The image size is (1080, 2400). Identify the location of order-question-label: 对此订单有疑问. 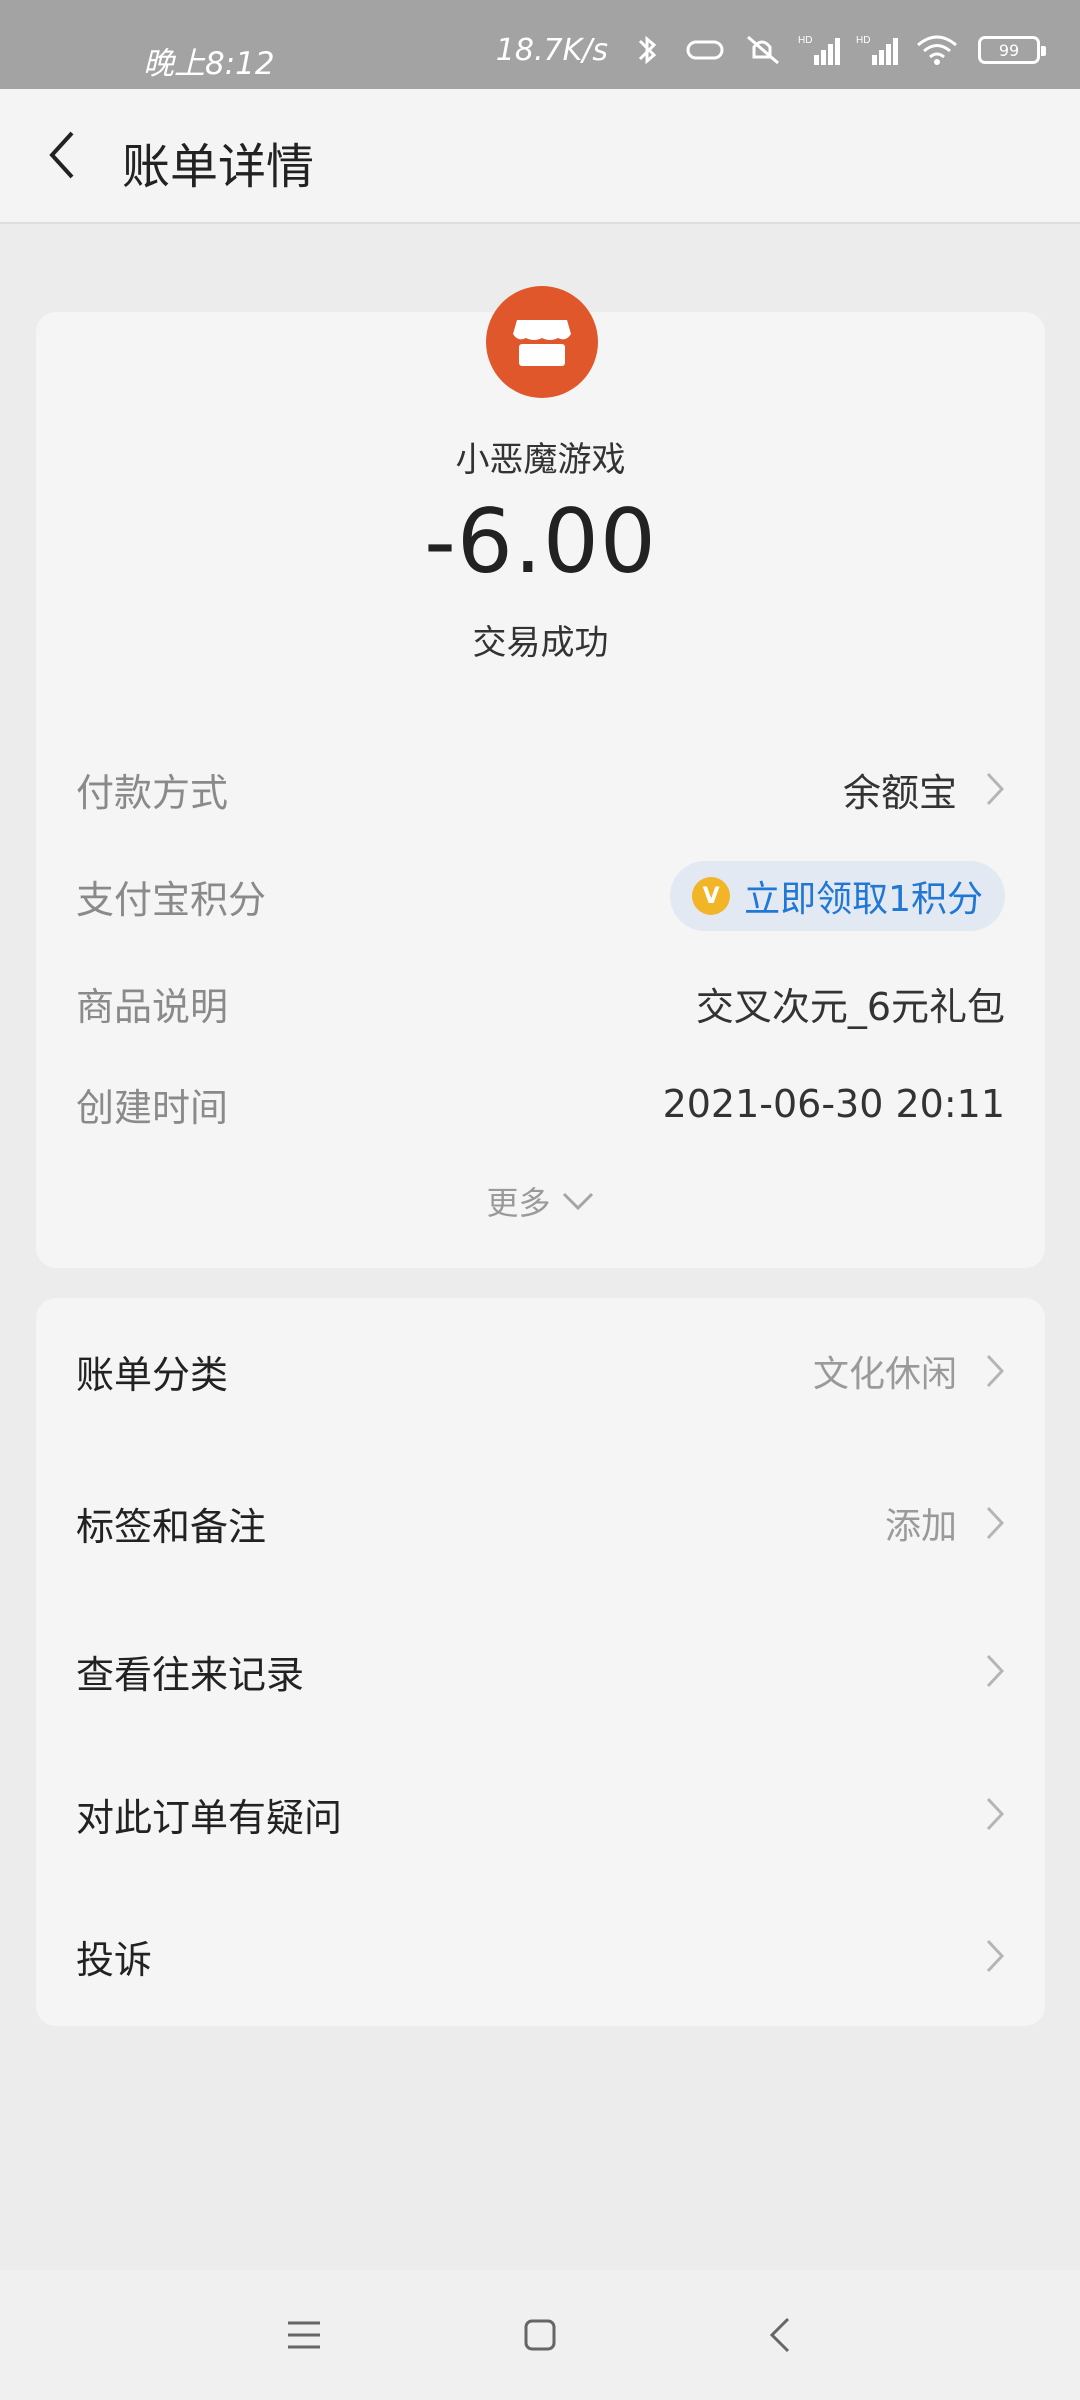
(209, 1817).